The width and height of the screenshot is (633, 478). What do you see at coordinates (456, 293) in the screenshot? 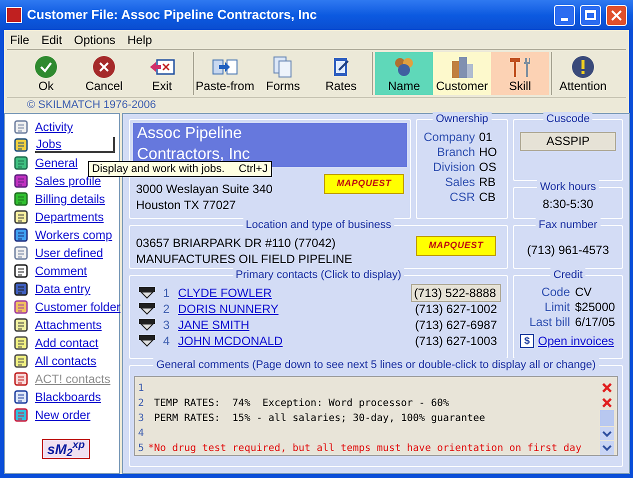
I see `contact-phone: (713) 522-8888` at bounding box center [456, 293].